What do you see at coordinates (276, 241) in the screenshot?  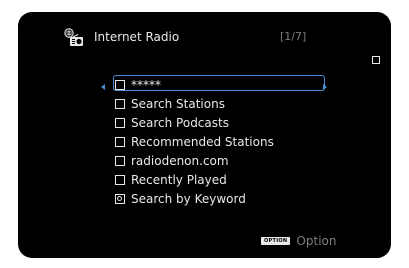 I see `option-badge: OPTION` at bounding box center [276, 241].